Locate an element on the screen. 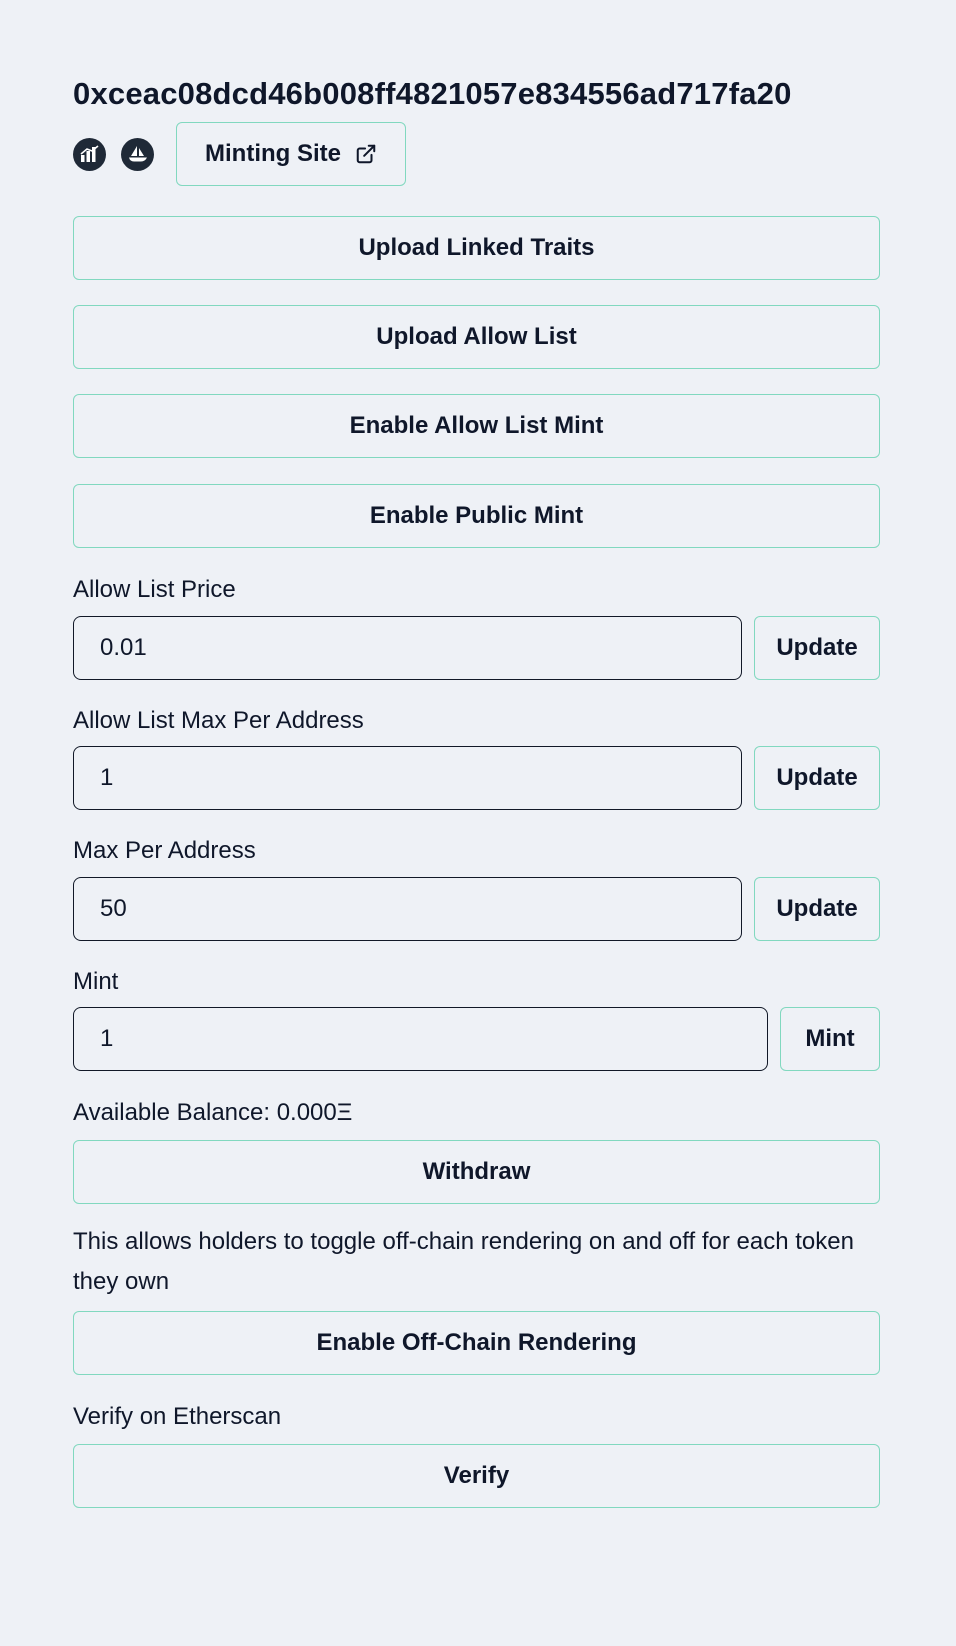 The height and width of the screenshot is (1646, 956). minting-site-label: Minting Site is located at coordinates (273, 153).